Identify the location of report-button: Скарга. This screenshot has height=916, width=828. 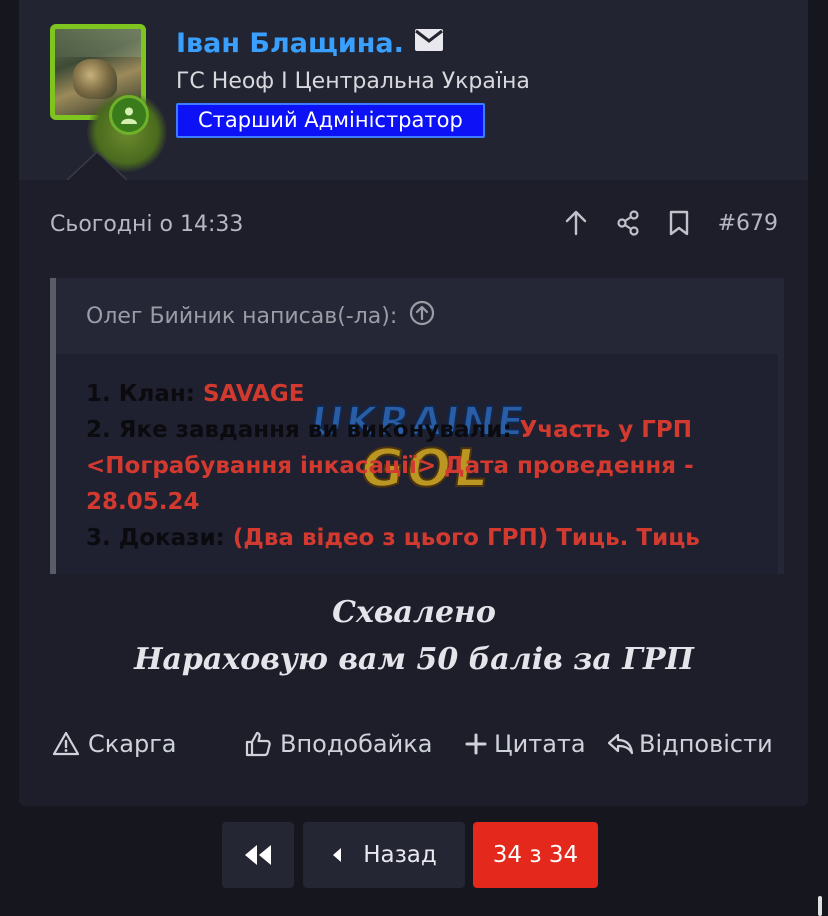
(114, 744).